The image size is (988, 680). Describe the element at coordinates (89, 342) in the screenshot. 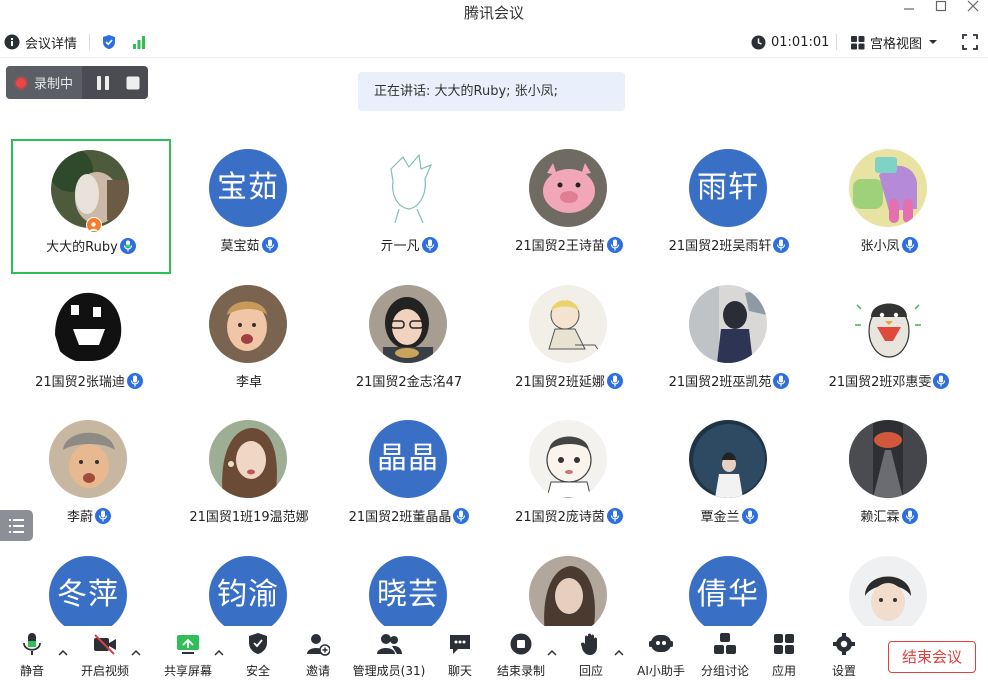

I see `participant-tile: 21国贸2张瑞迪` at that location.